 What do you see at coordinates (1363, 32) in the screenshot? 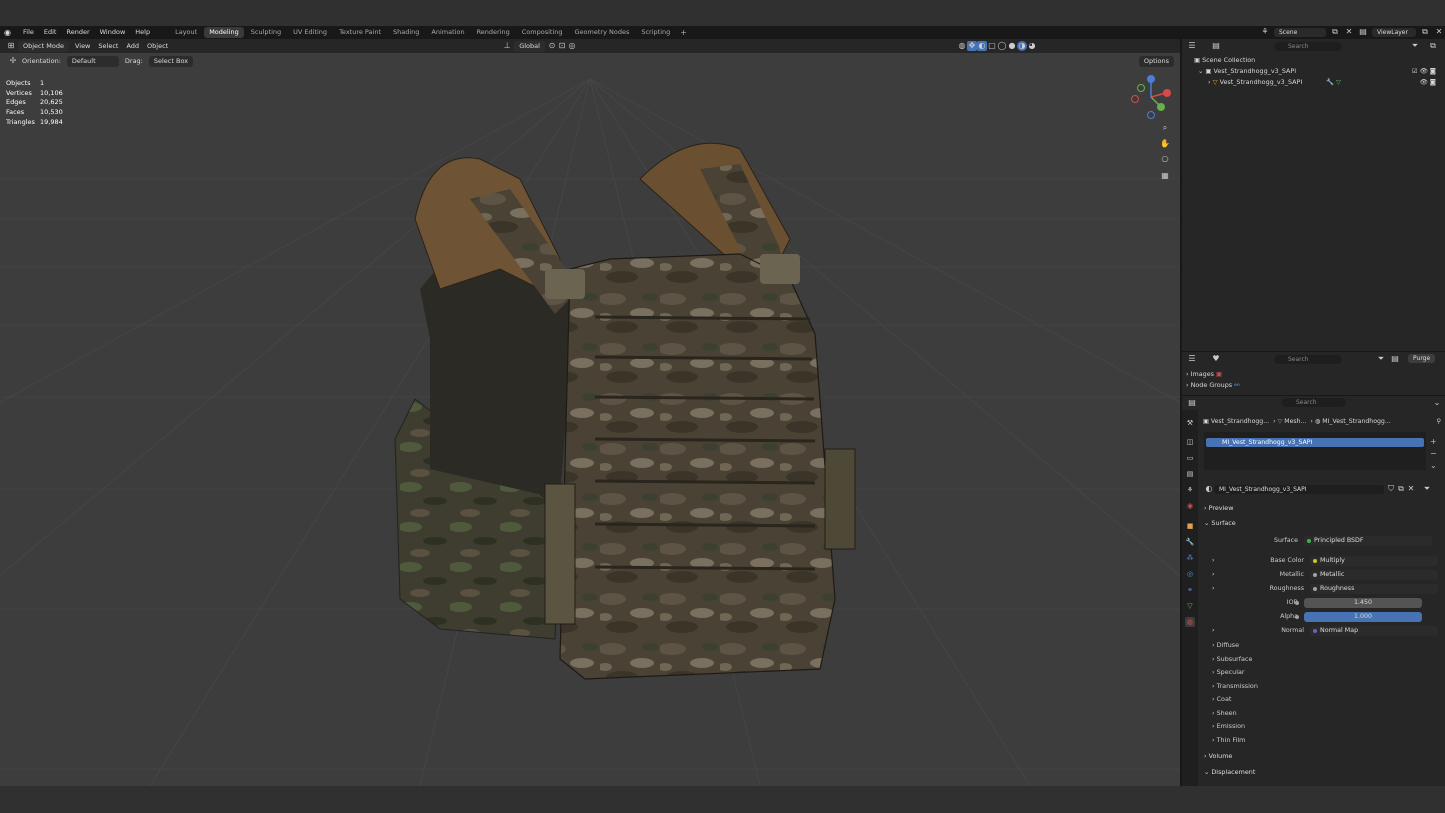
I see `view-layer-icon: ▤` at bounding box center [1363, 32].